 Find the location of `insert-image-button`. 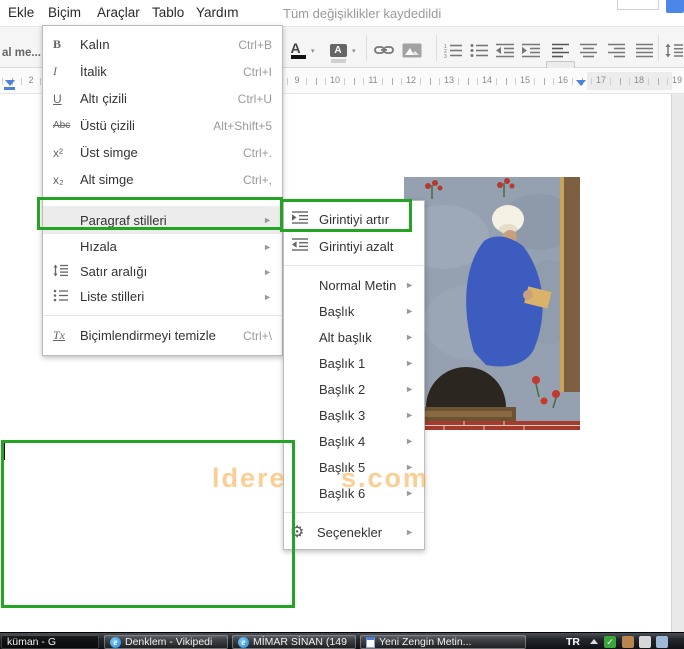

insert-image-button is located at coordinates (412, 50).